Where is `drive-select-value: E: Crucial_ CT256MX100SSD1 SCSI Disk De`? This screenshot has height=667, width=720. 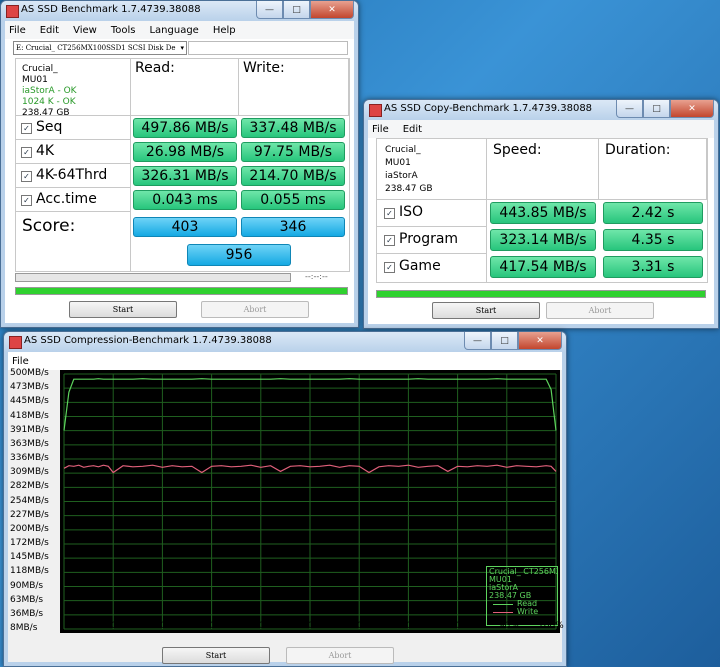
drive-select-value: E: Crucial_ CT256MX100SSD1 SCSI Disk De is located at coordinates (96, 48).